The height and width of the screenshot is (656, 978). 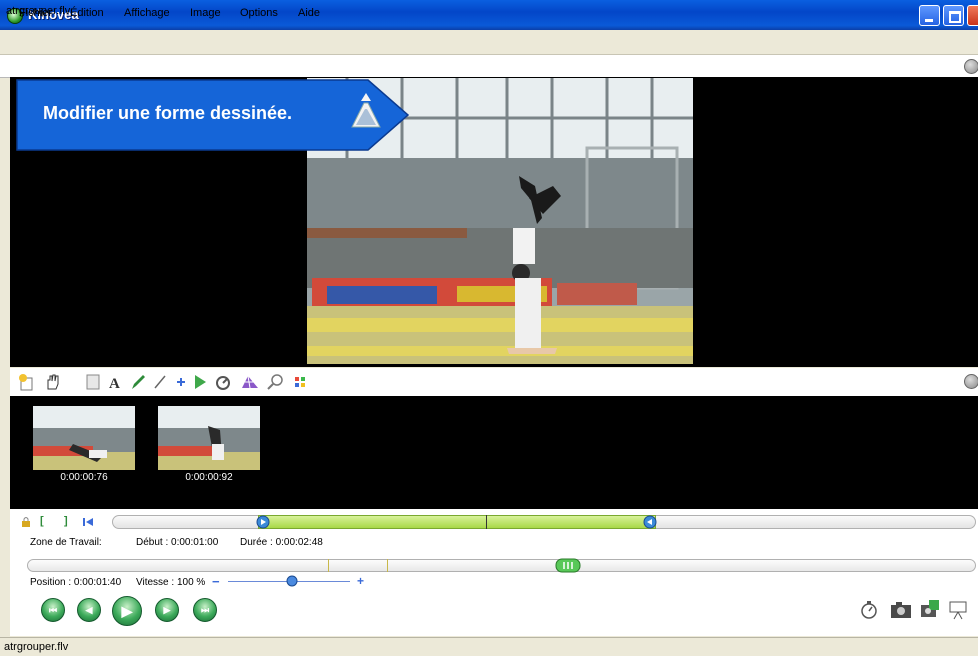 What do you see at coordinates (84, 477) in the screenshot?
I see `keyframe-time: 0:00:00:76` at bounding box center [84, 477].